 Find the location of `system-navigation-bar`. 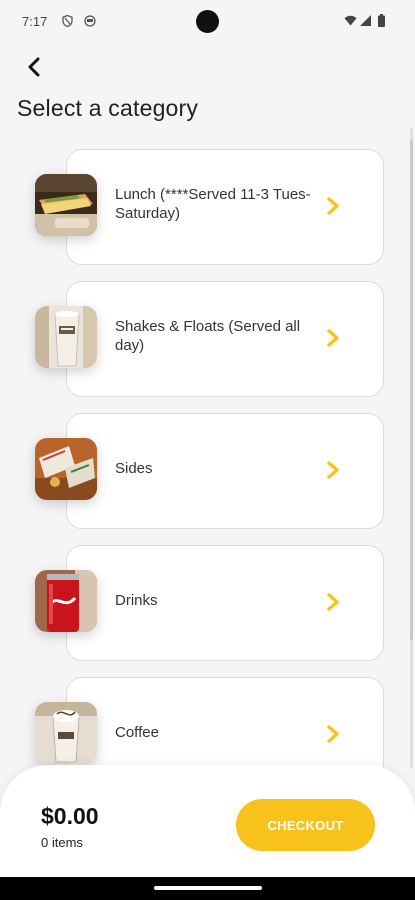

system-navigation-bar is located at coordinates (207, 888).